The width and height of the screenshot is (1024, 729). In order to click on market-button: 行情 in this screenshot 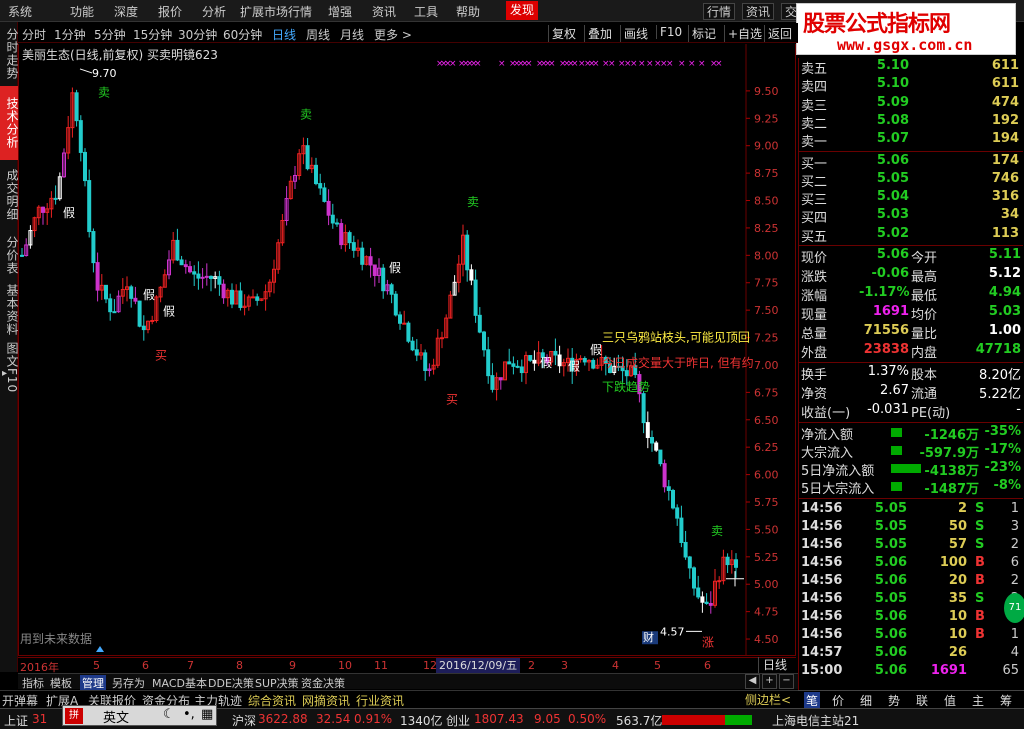, I will do `click(719, 11)`.